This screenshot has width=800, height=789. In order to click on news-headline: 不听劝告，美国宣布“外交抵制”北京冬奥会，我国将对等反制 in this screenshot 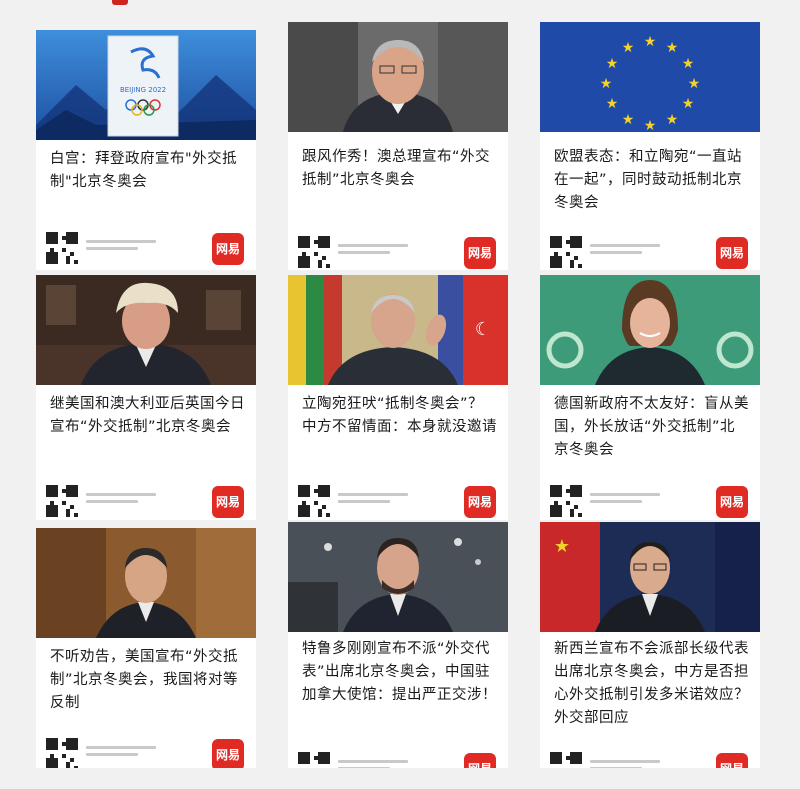, I will do `click(144, 680)`.